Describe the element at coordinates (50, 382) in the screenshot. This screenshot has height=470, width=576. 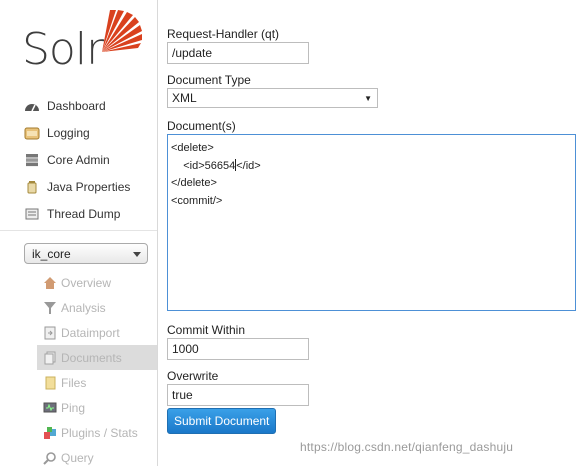
I see `files-icon` at that location.